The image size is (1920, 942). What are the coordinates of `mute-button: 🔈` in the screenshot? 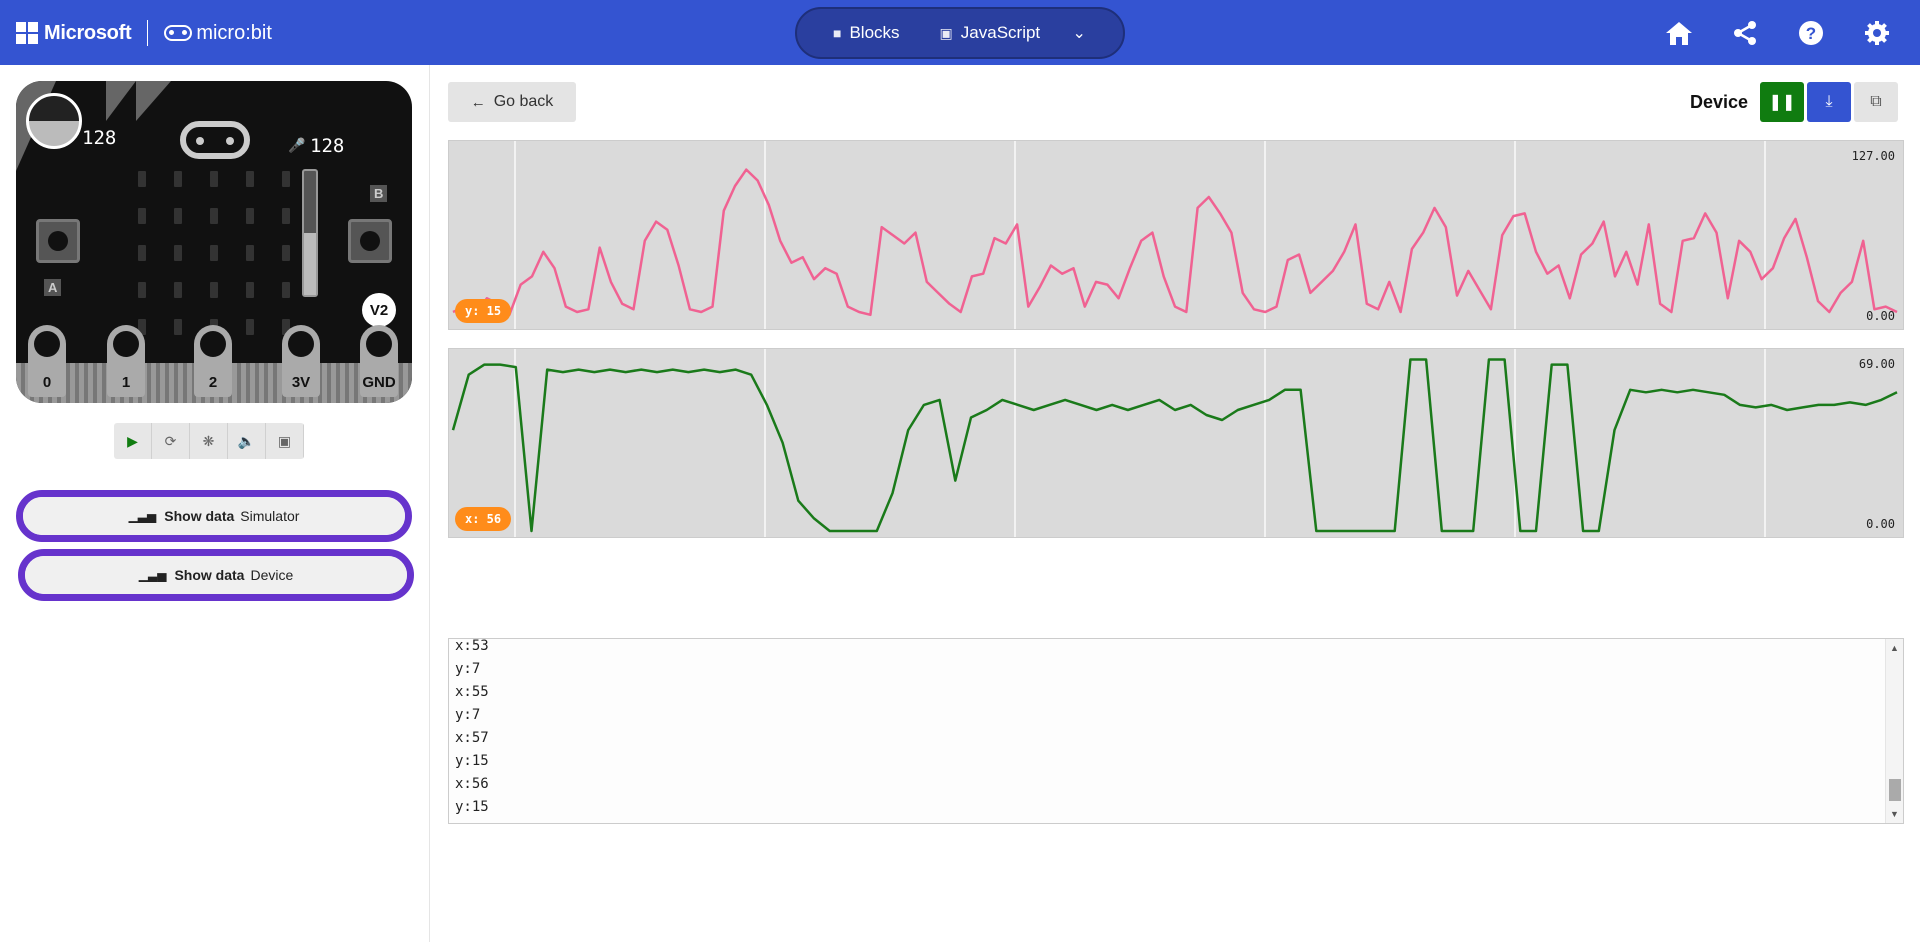 It's located at (247, 441).